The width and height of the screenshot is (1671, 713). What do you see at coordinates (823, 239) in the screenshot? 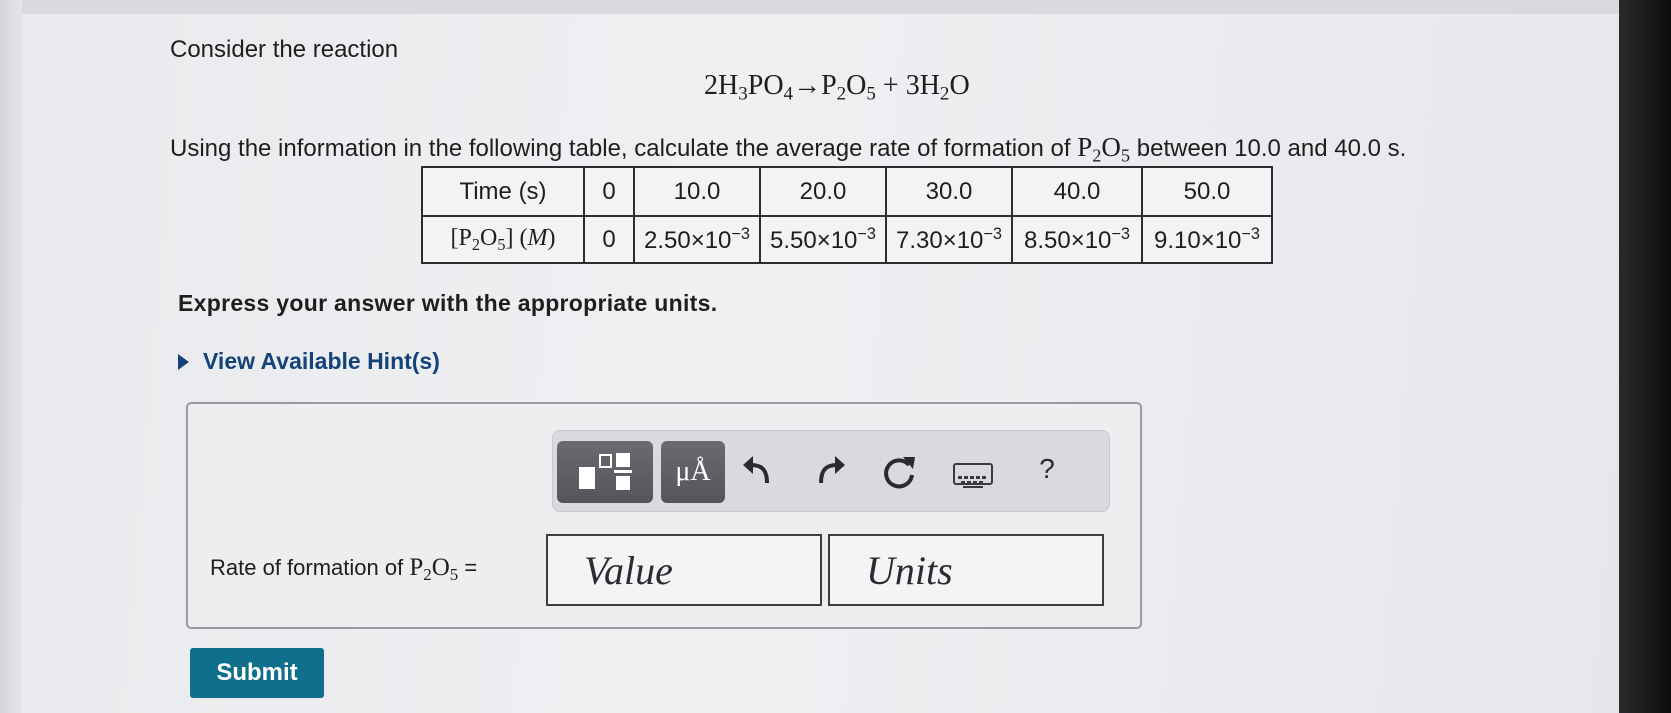
I see `concentration-cell: 5.50×10−3` at bounding box center [823, 239].